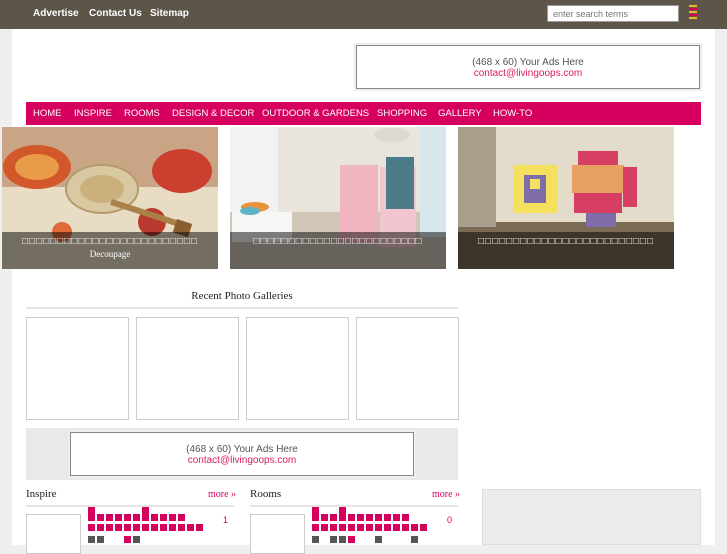  Describe the element at coordinates (450, 520) in the screenshot. I see `rooms-comment-count: 0` at that location.